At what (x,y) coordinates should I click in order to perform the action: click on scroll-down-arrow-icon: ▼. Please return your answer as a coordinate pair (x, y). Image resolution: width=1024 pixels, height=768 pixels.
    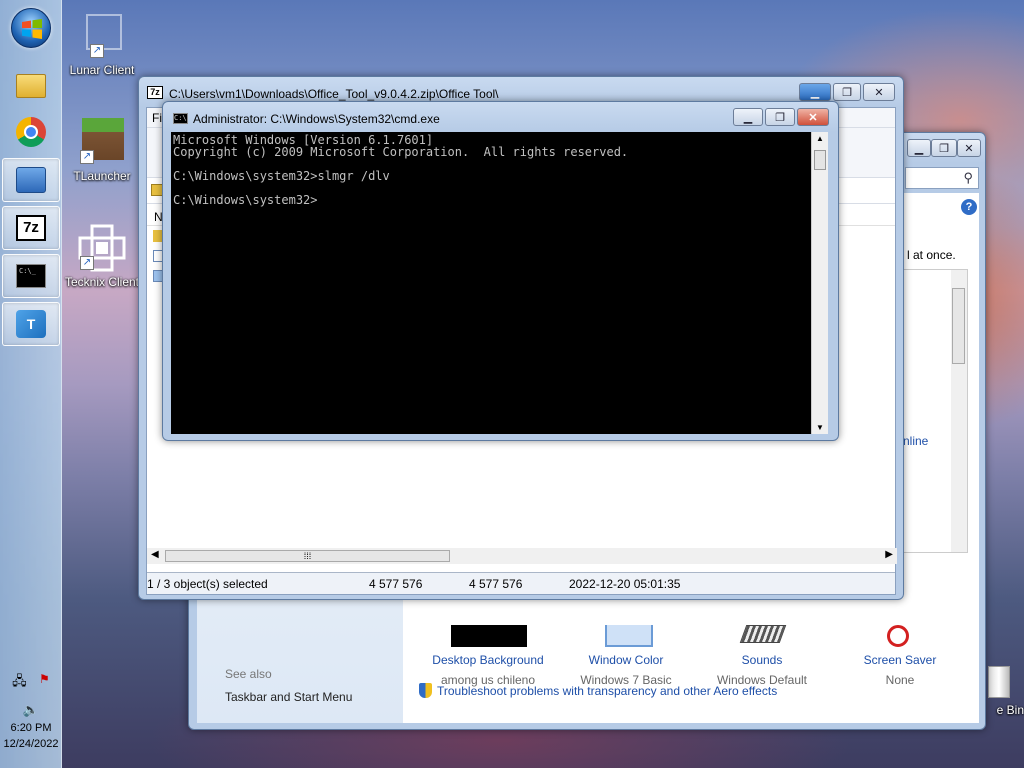
    Looking at the image, I should click on (820, 427).